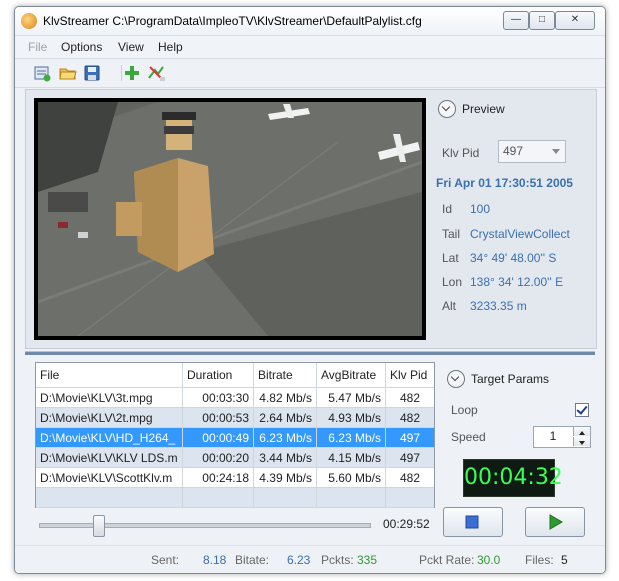  I want to click on toolbar-separator, so click(121, 73).